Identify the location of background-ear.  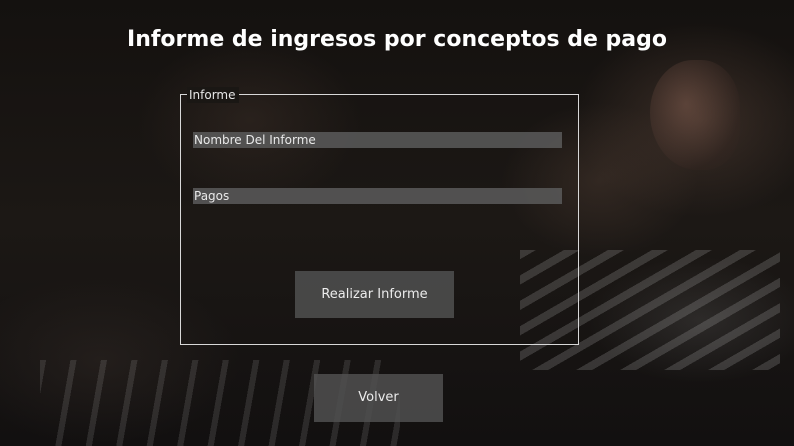
(695, 115).